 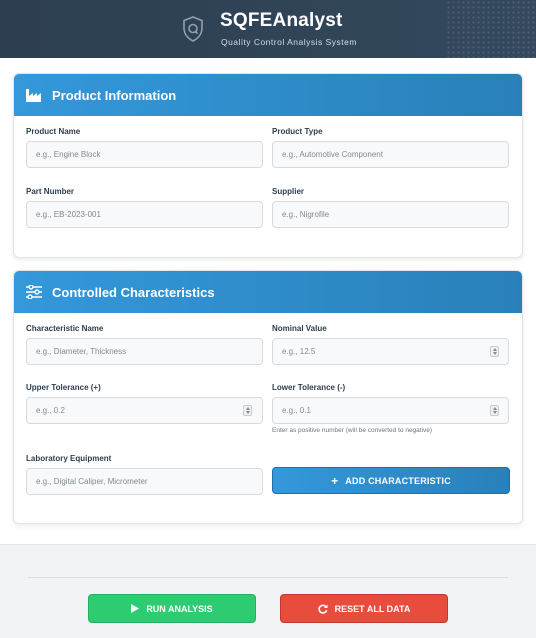 What do you see at coordinates (193, 29) in the screenshot?
I see `shield-q-icon` at bounding box center [193, 29].